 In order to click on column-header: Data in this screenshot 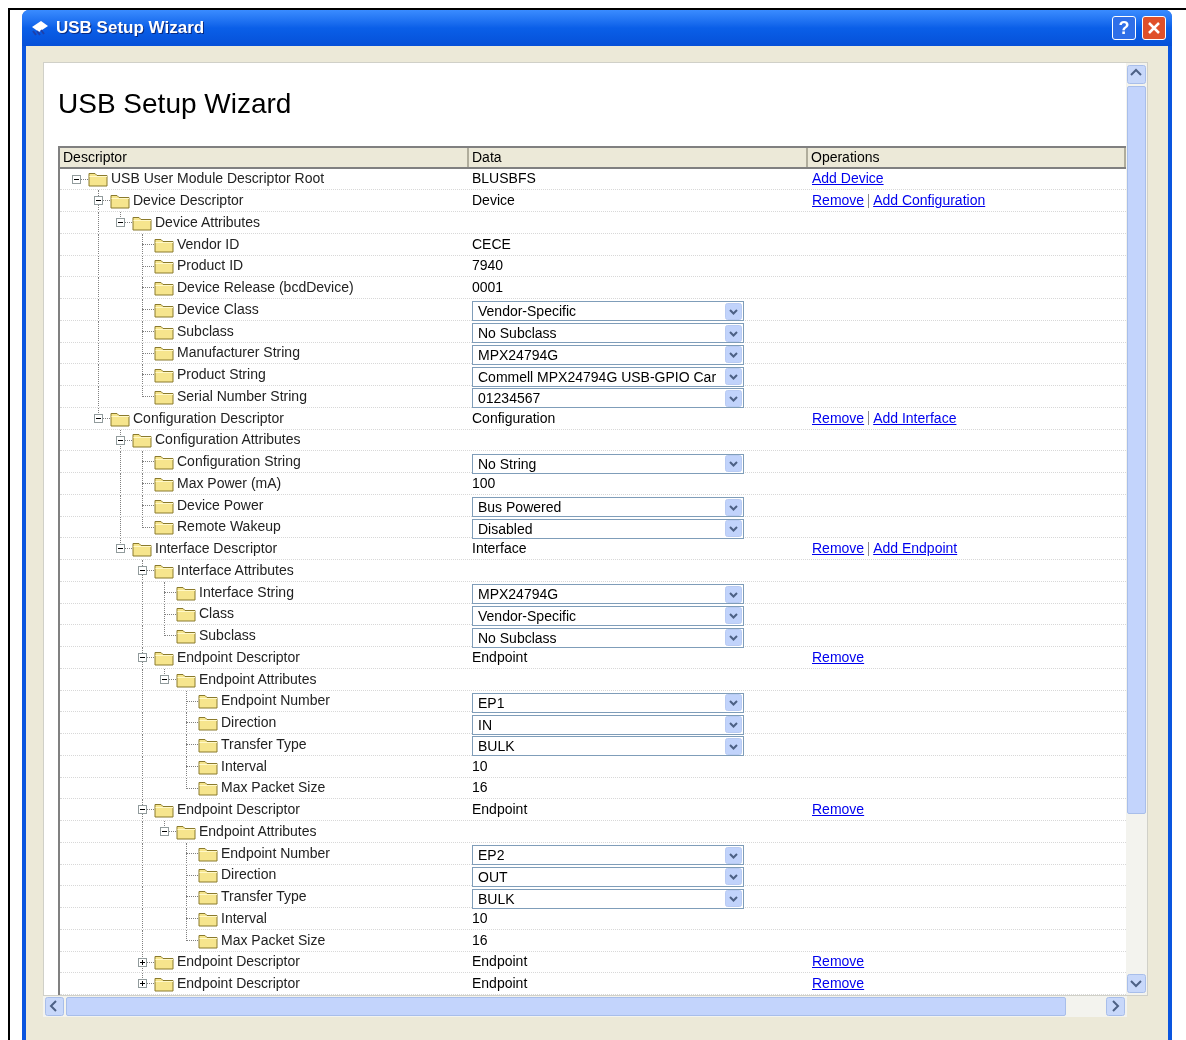, I will do `click(638, 157)`.